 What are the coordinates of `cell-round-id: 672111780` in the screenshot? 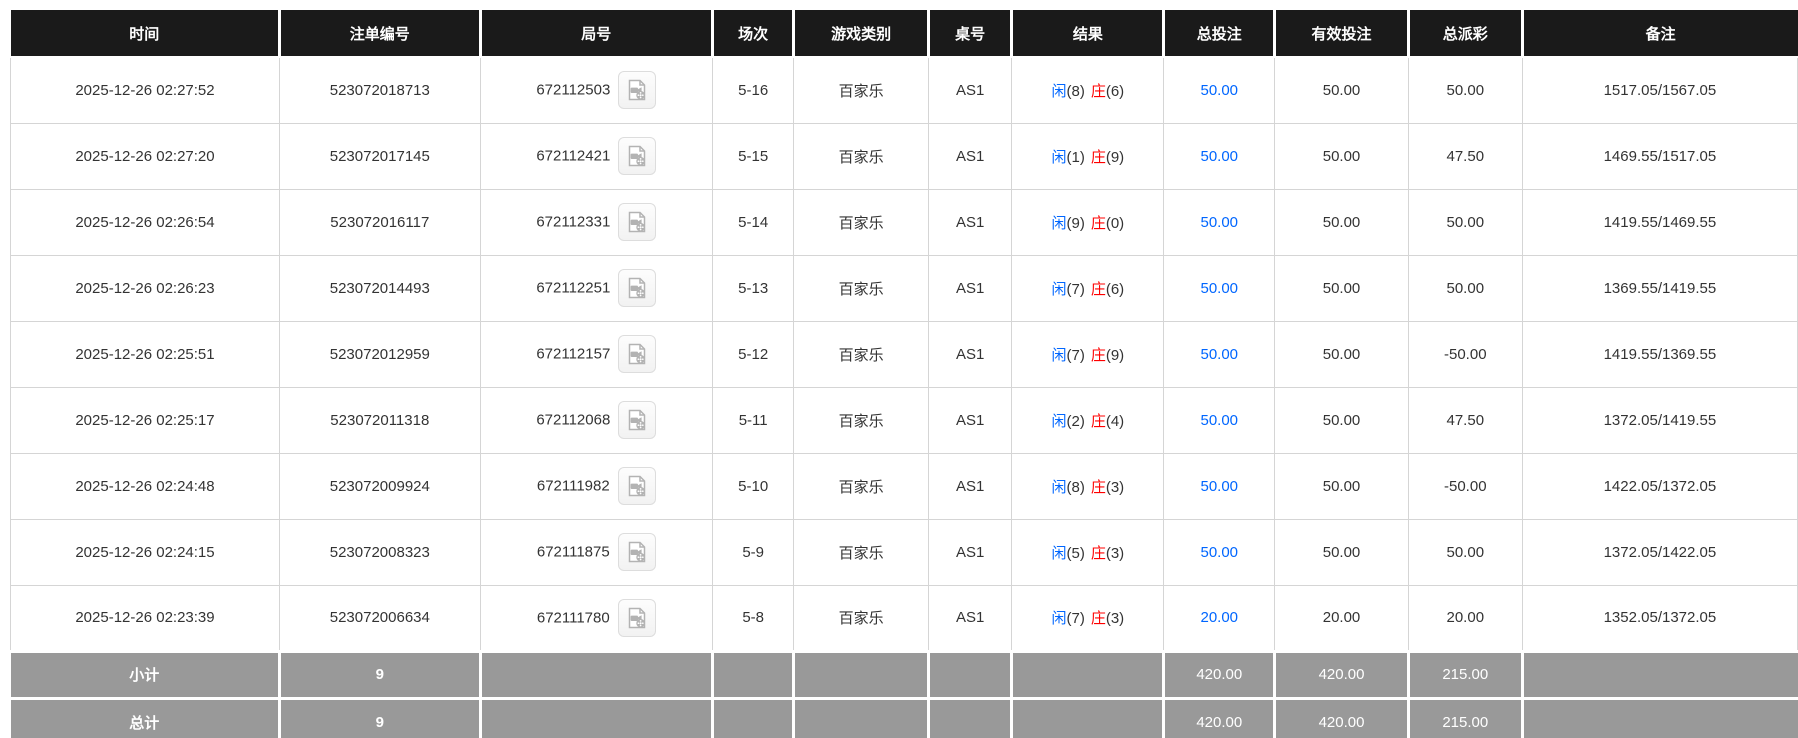 It's located at (596, 618).